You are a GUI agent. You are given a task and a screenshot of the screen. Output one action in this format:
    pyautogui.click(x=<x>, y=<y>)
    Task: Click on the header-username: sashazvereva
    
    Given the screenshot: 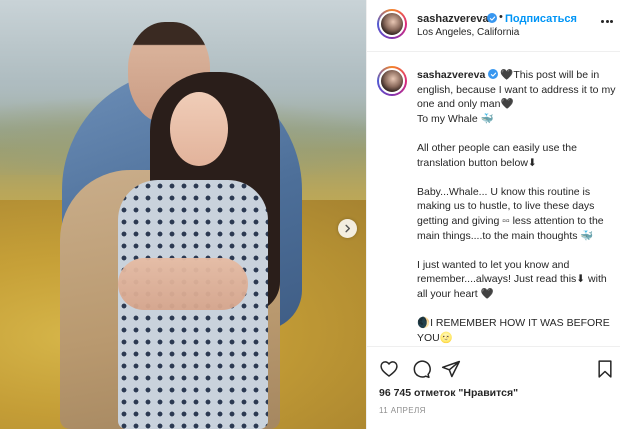 What is the action you would take?
    pyautogui.click(x=453, y=19)
    